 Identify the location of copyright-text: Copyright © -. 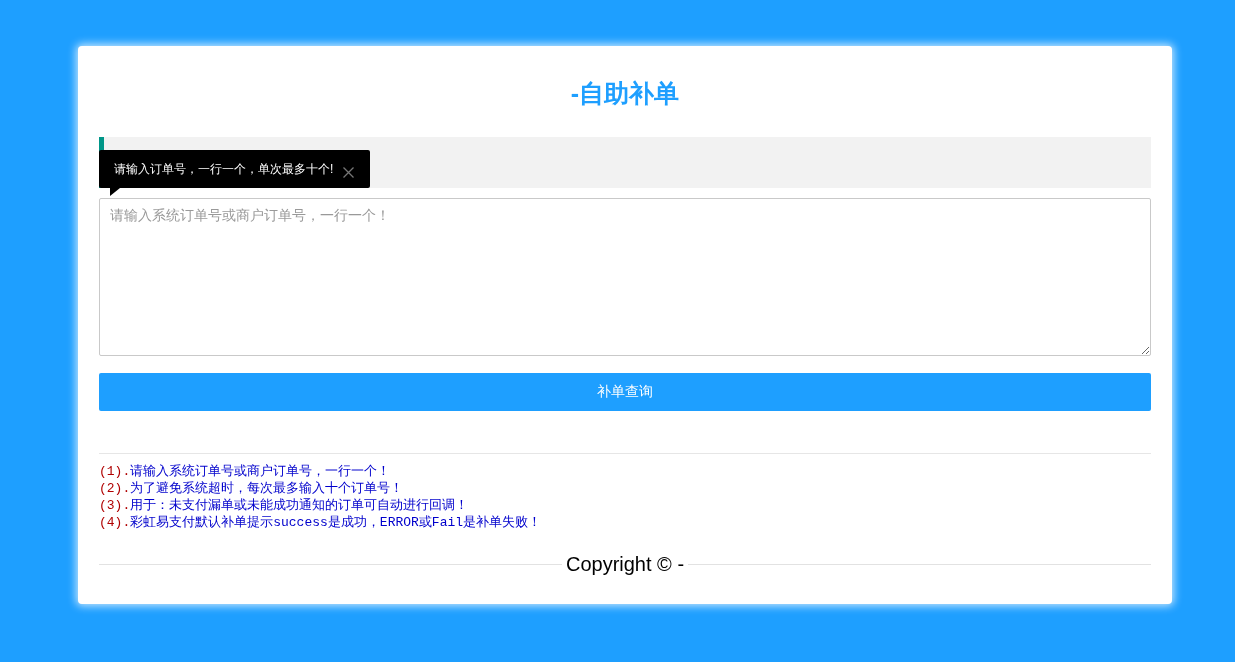
(625, 564).